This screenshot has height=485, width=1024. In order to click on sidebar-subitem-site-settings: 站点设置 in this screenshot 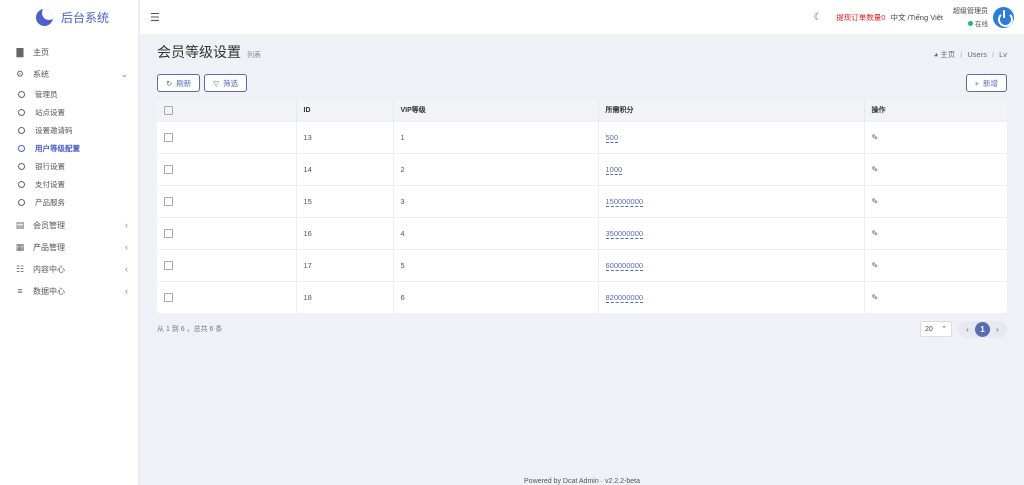, I will do `click(69, 112)`.